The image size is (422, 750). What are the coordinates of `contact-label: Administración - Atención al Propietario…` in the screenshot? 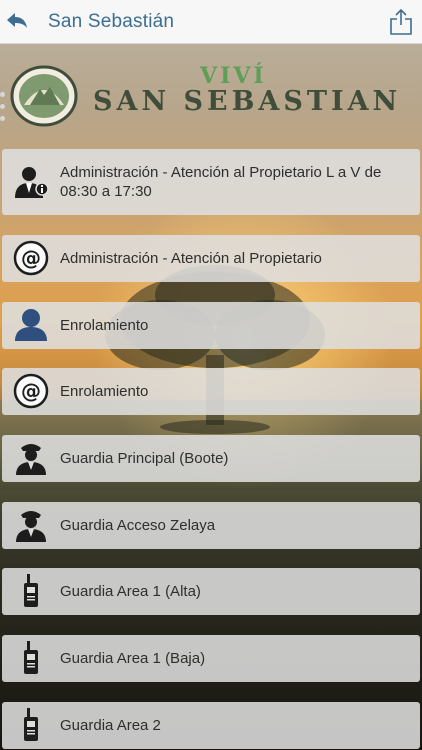 It's located at (221, 182).